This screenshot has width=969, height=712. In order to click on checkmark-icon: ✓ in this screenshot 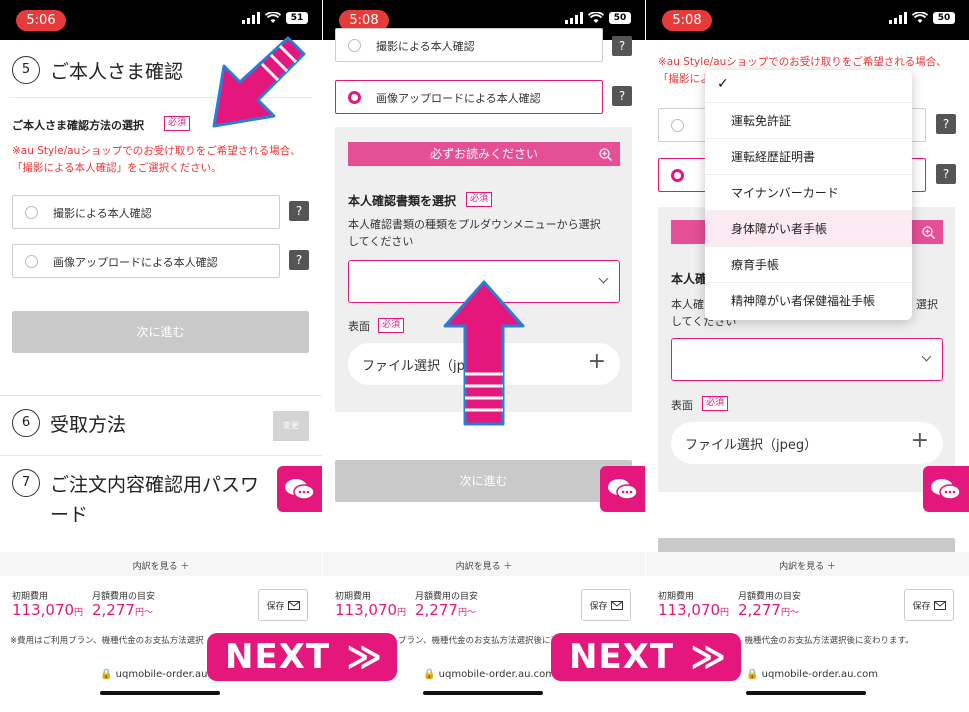, I will do `click(723, 84)`.